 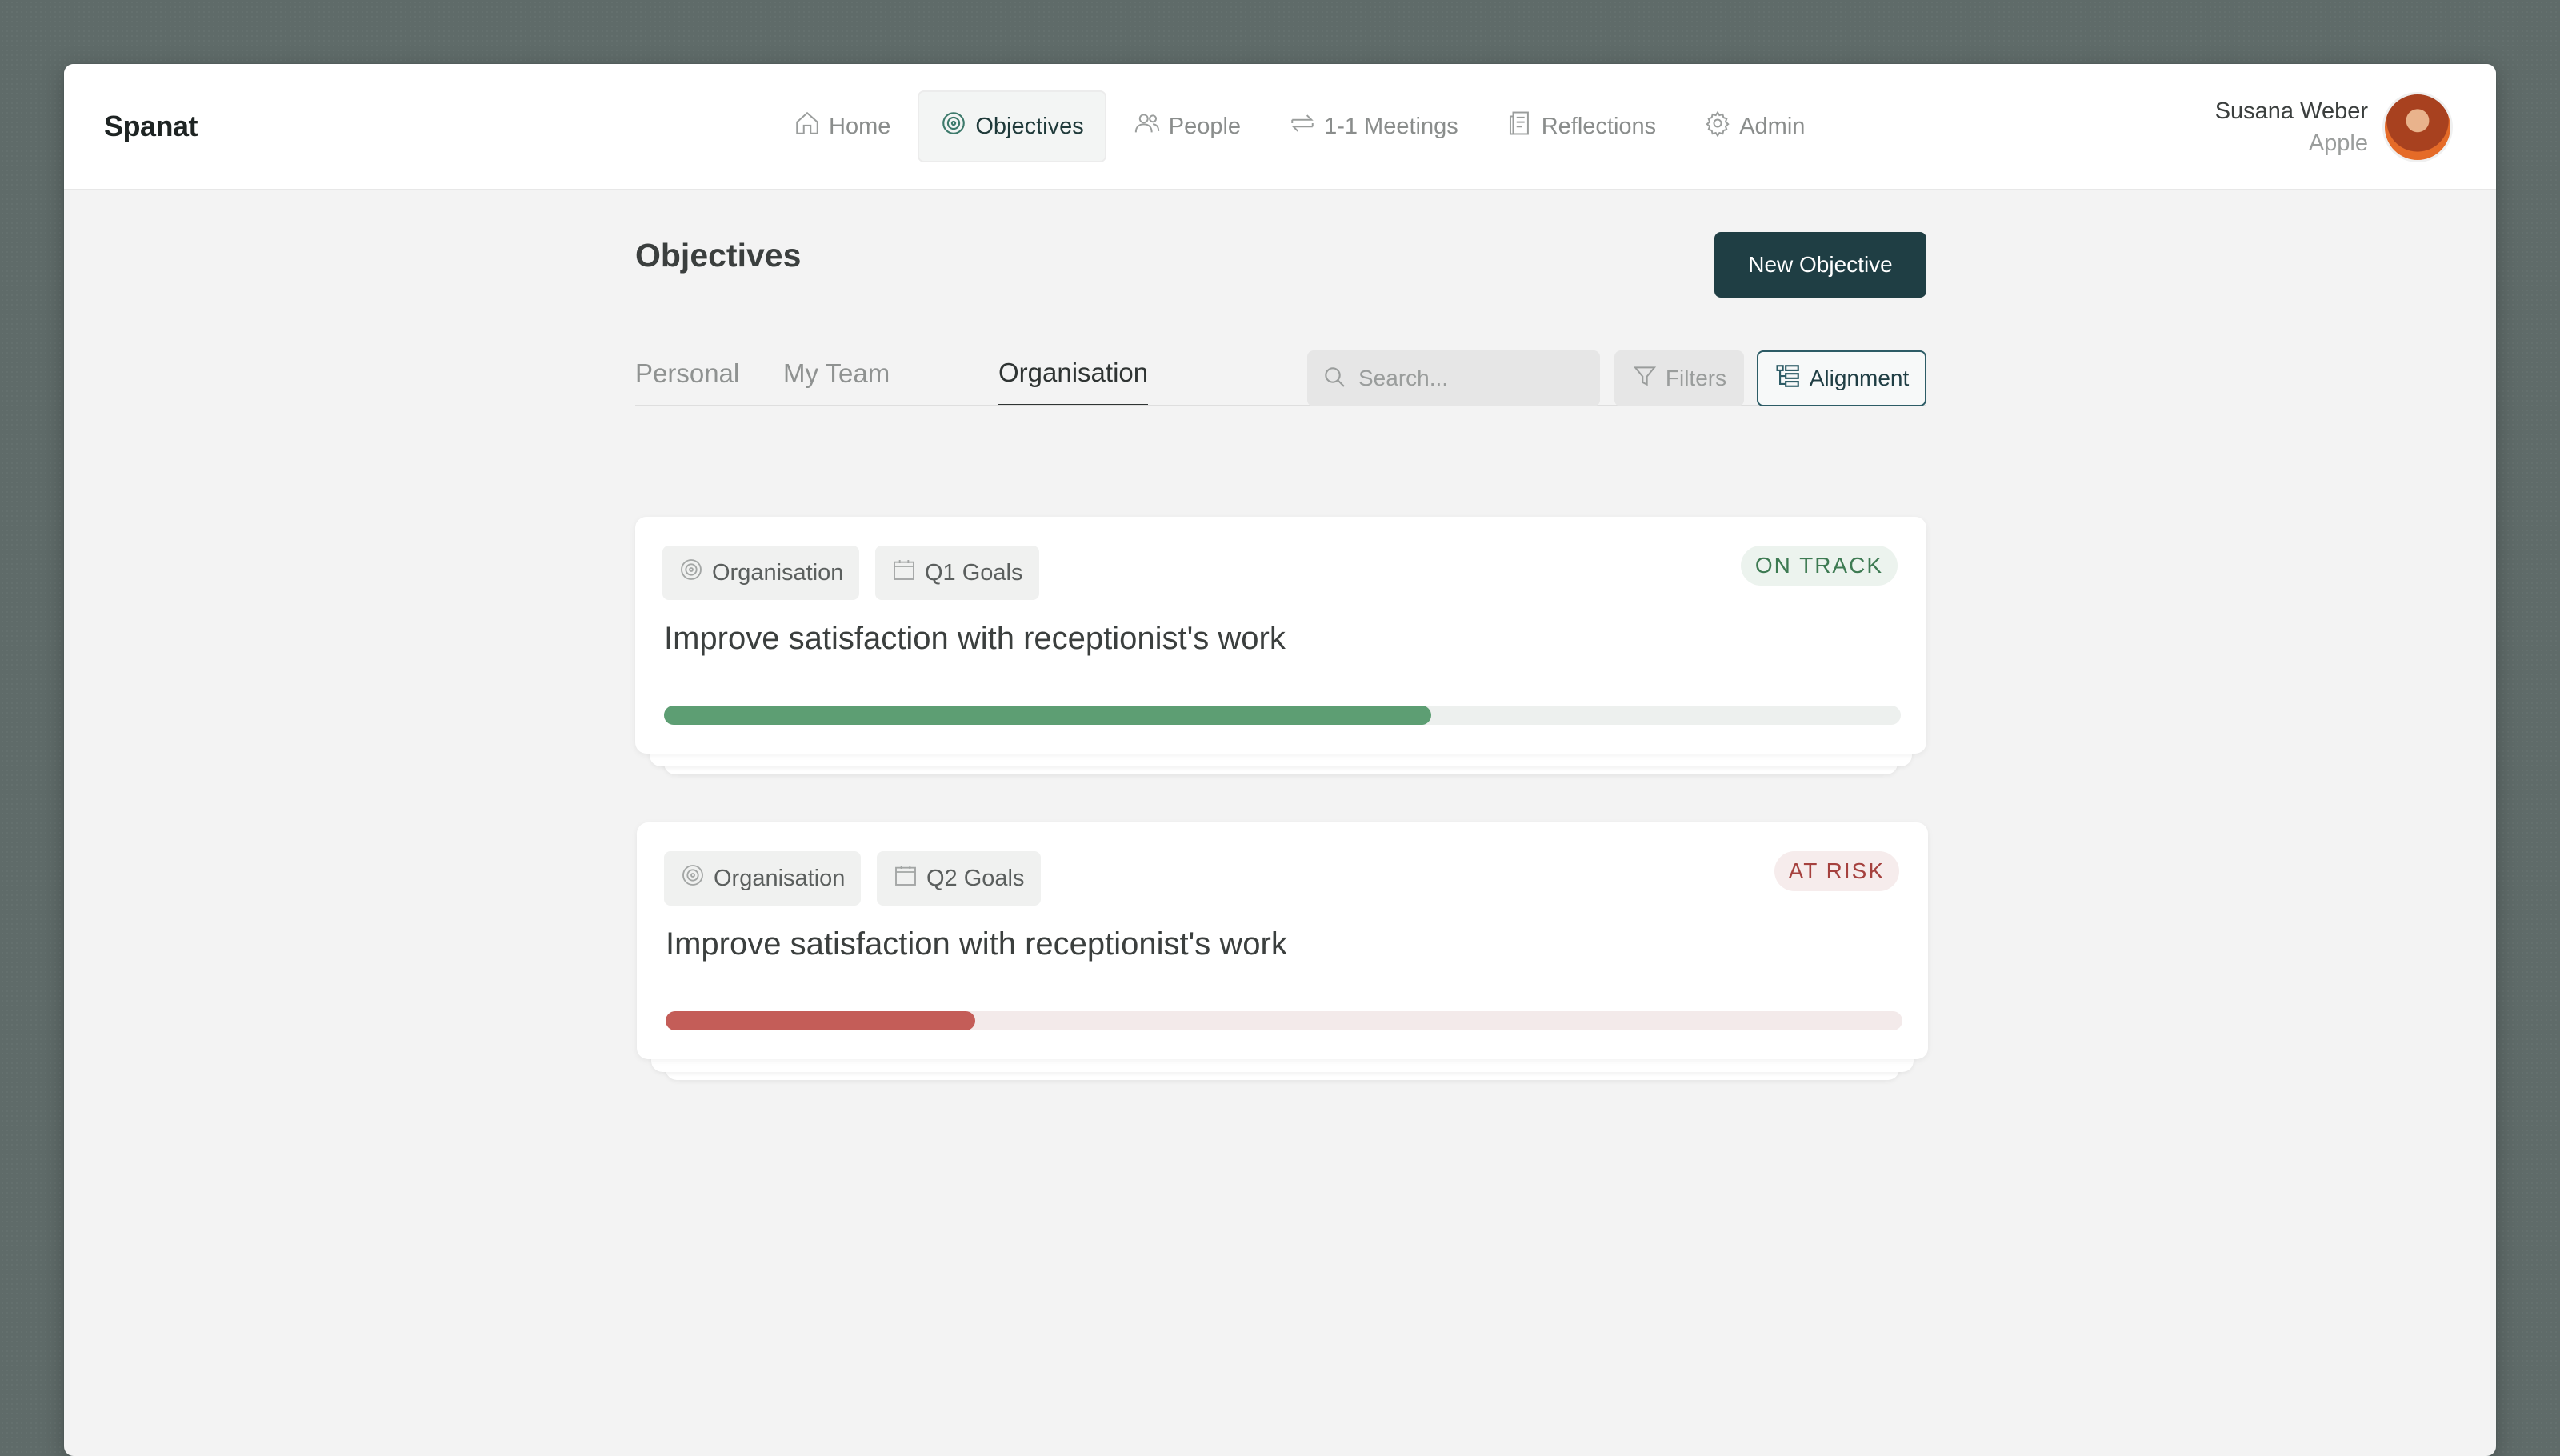 I want to click on tab-organisation: Organisation, so click(x=1073, y=373).